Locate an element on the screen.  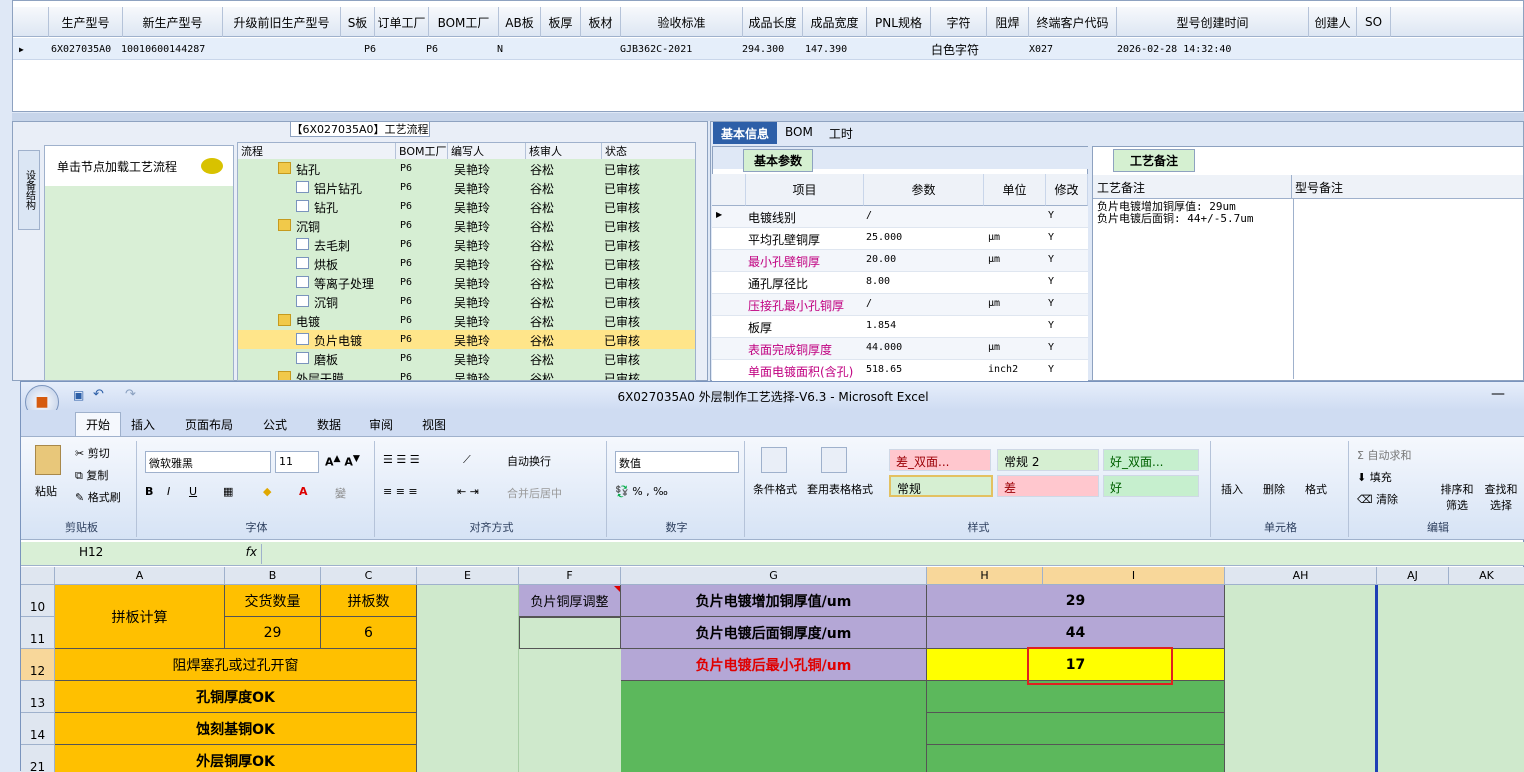
tree-row: 钻孔 P6 吴艳玲 谷松 已审核 is located at coordinates (466, 206).